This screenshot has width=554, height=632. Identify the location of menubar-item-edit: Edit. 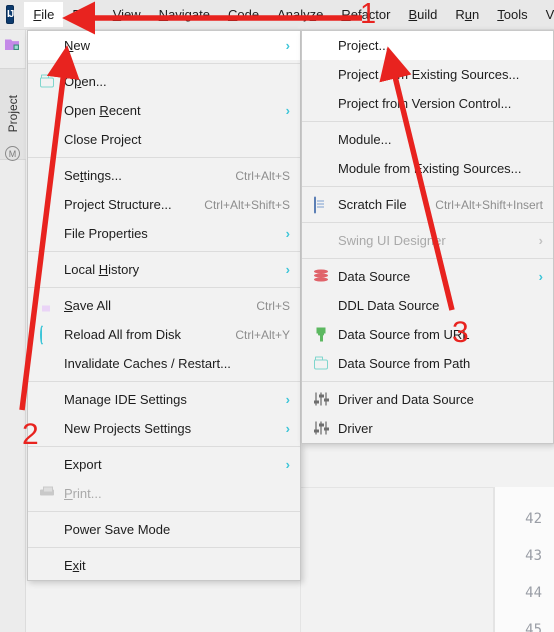
(83, 14).